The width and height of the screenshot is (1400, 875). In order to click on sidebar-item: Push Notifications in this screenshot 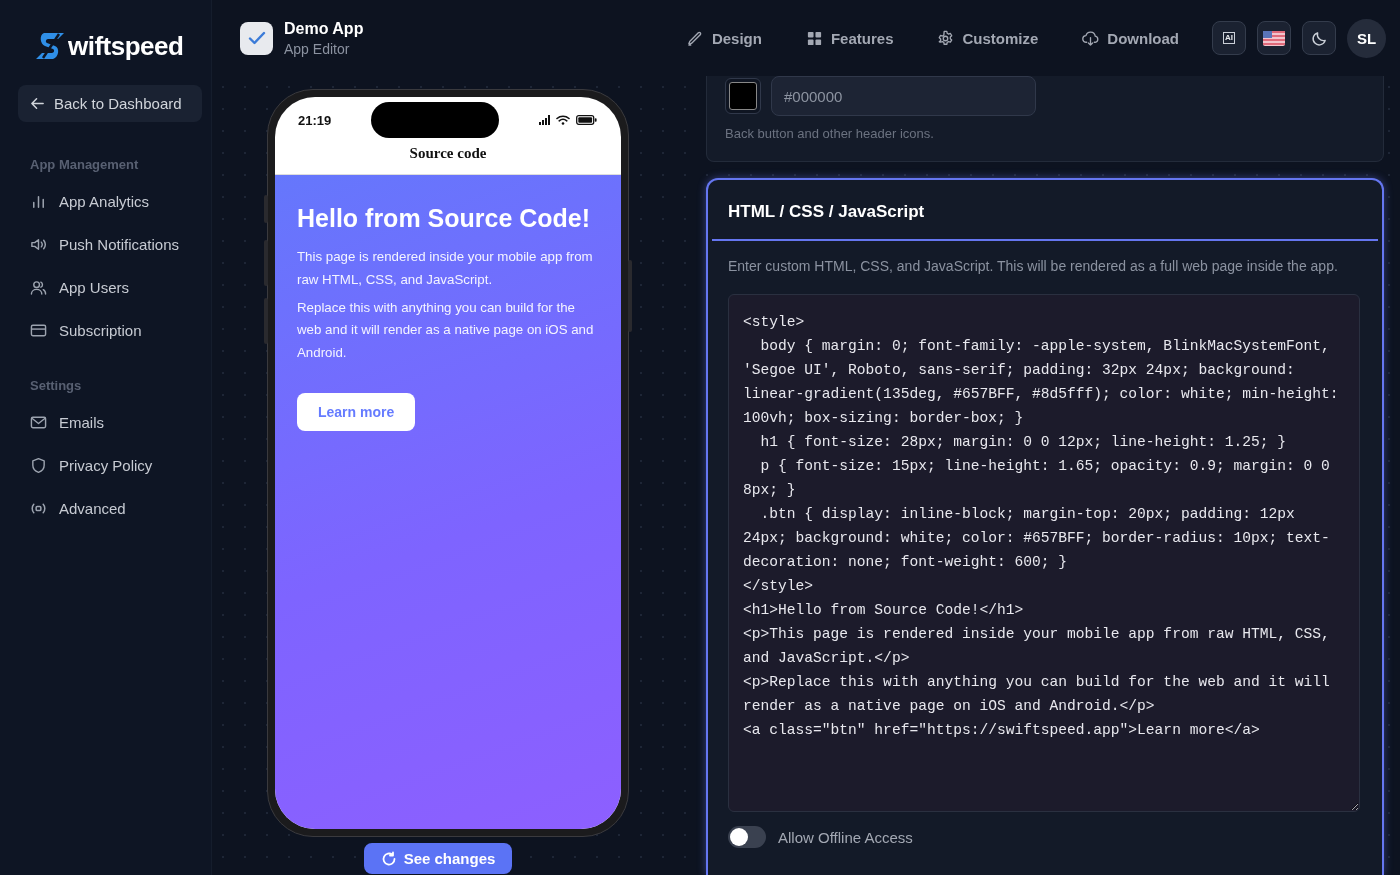, I will do `click(105, 244)`.